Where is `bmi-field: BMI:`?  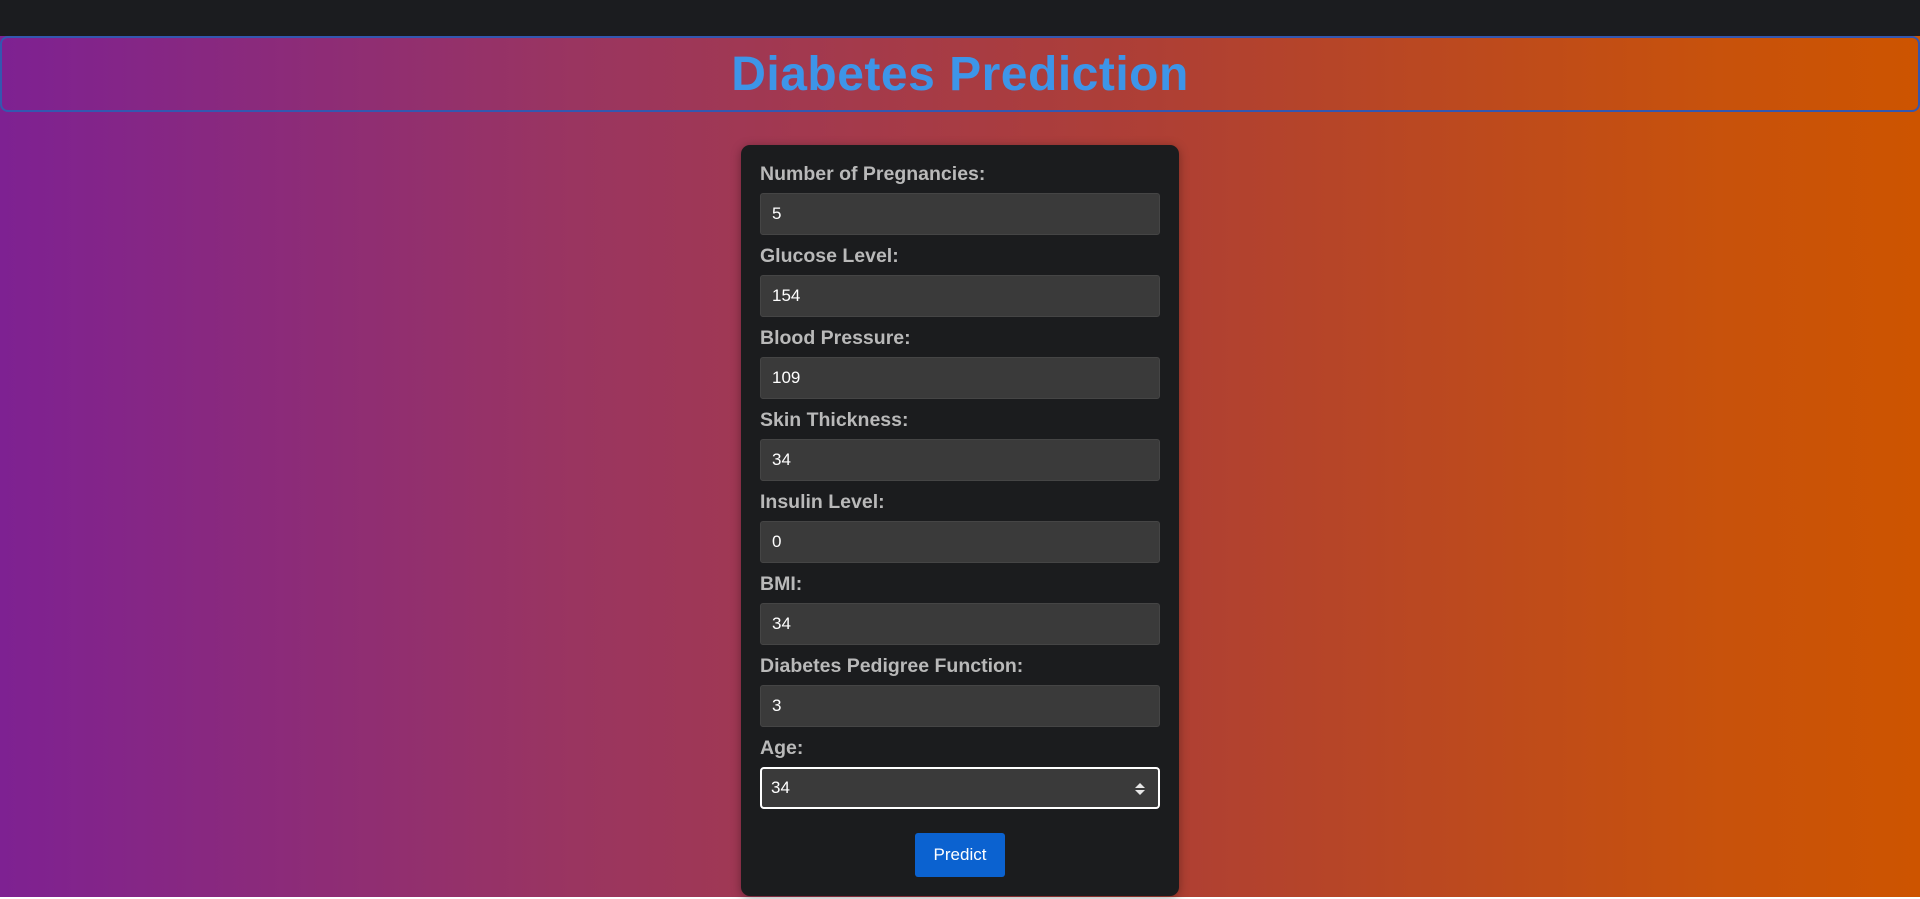 bmi-field: BMI: is located at coordinates (960, 609).